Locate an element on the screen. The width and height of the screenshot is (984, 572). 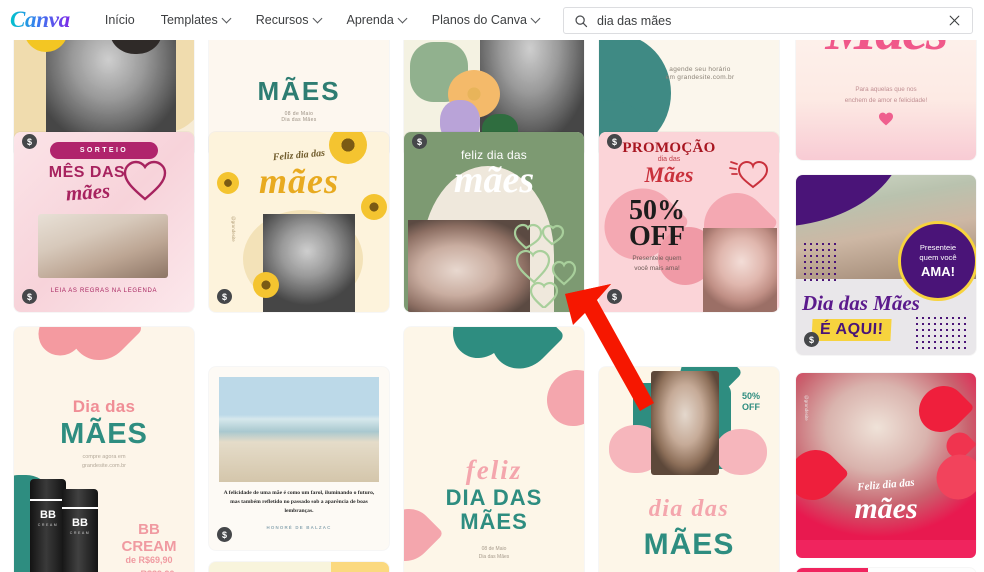
canva-logo: Canva is located at coordinates (40, 20).